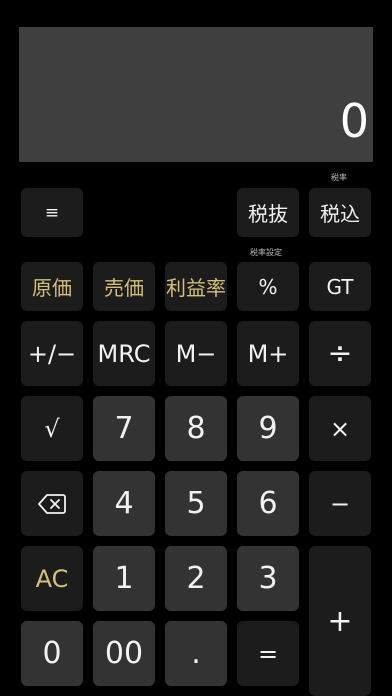 The width and height of the screenshot is (392, 696). Describe the element at coordinates (339, 177) in the screenshot. I see `tax-rate-label: 税率` at that location.